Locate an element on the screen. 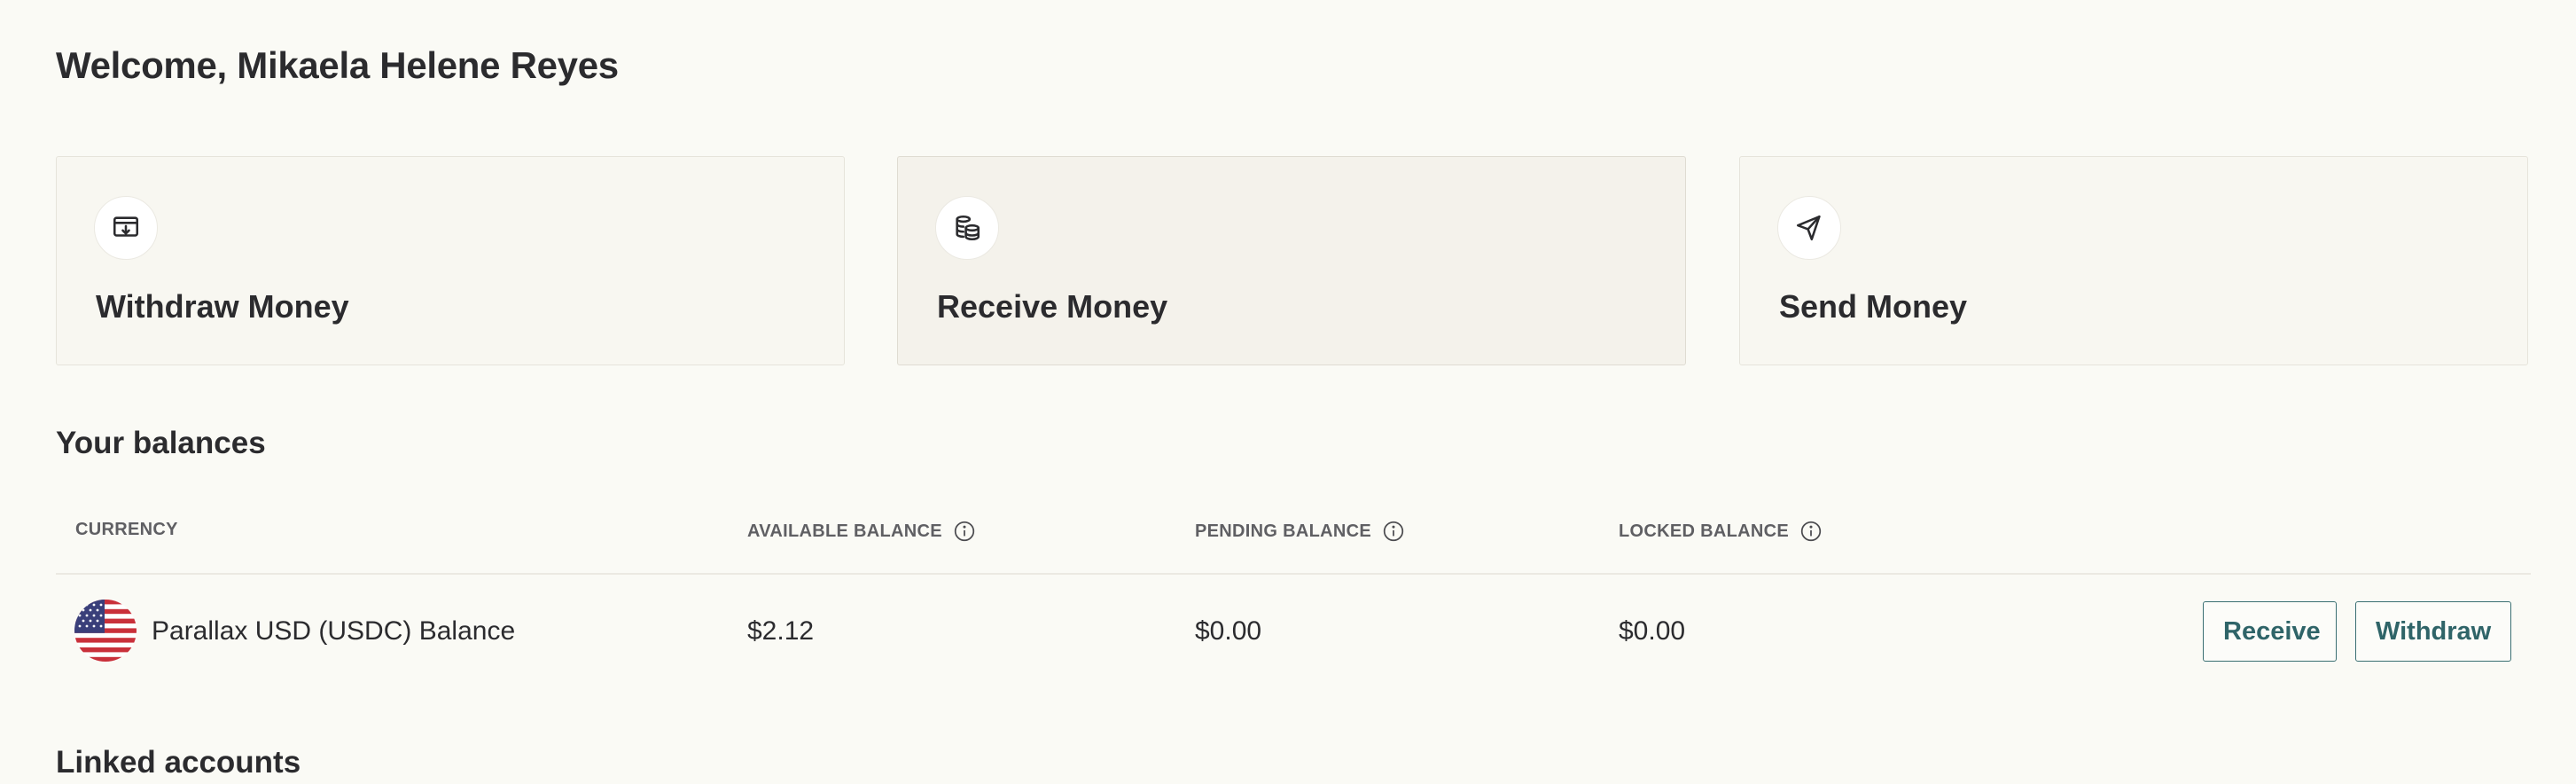  receive-money-label: Receive Money is located at coordinates (1052, 306).